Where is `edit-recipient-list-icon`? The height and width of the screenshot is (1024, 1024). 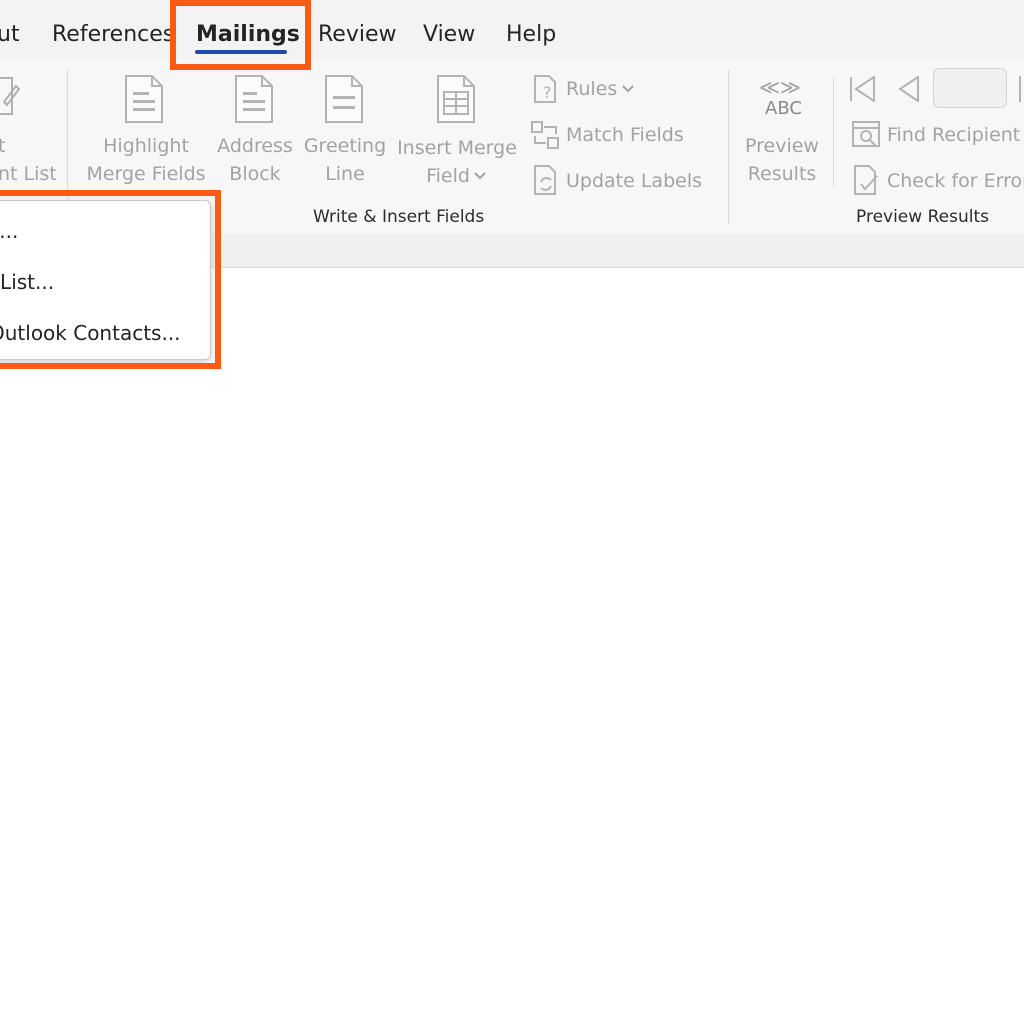
edit-recipient-list-icon is located at coordinates (10, 96).